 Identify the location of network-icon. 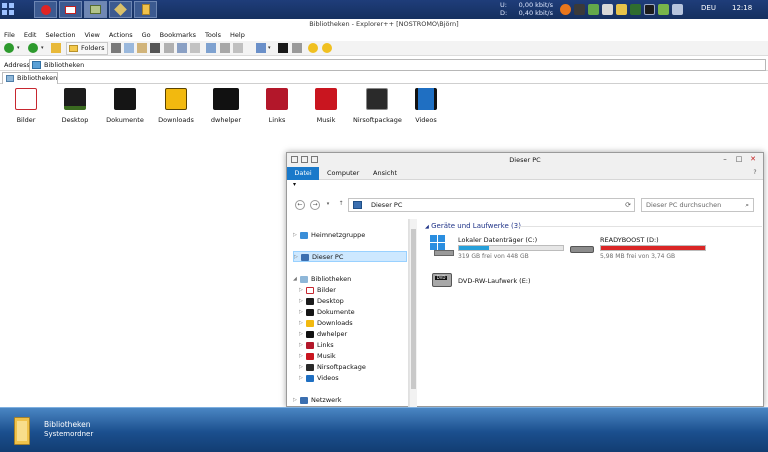
(663, 9).